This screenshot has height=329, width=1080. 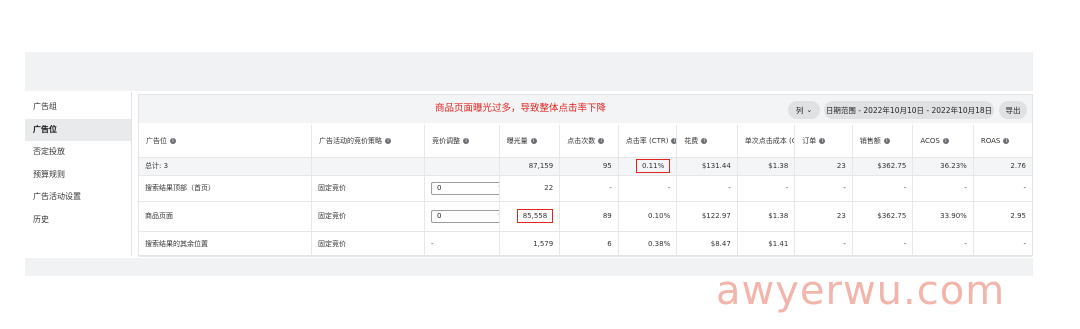 I want to click on placement-name: 搜索结果的其余位置, so click(x=226, y=244).